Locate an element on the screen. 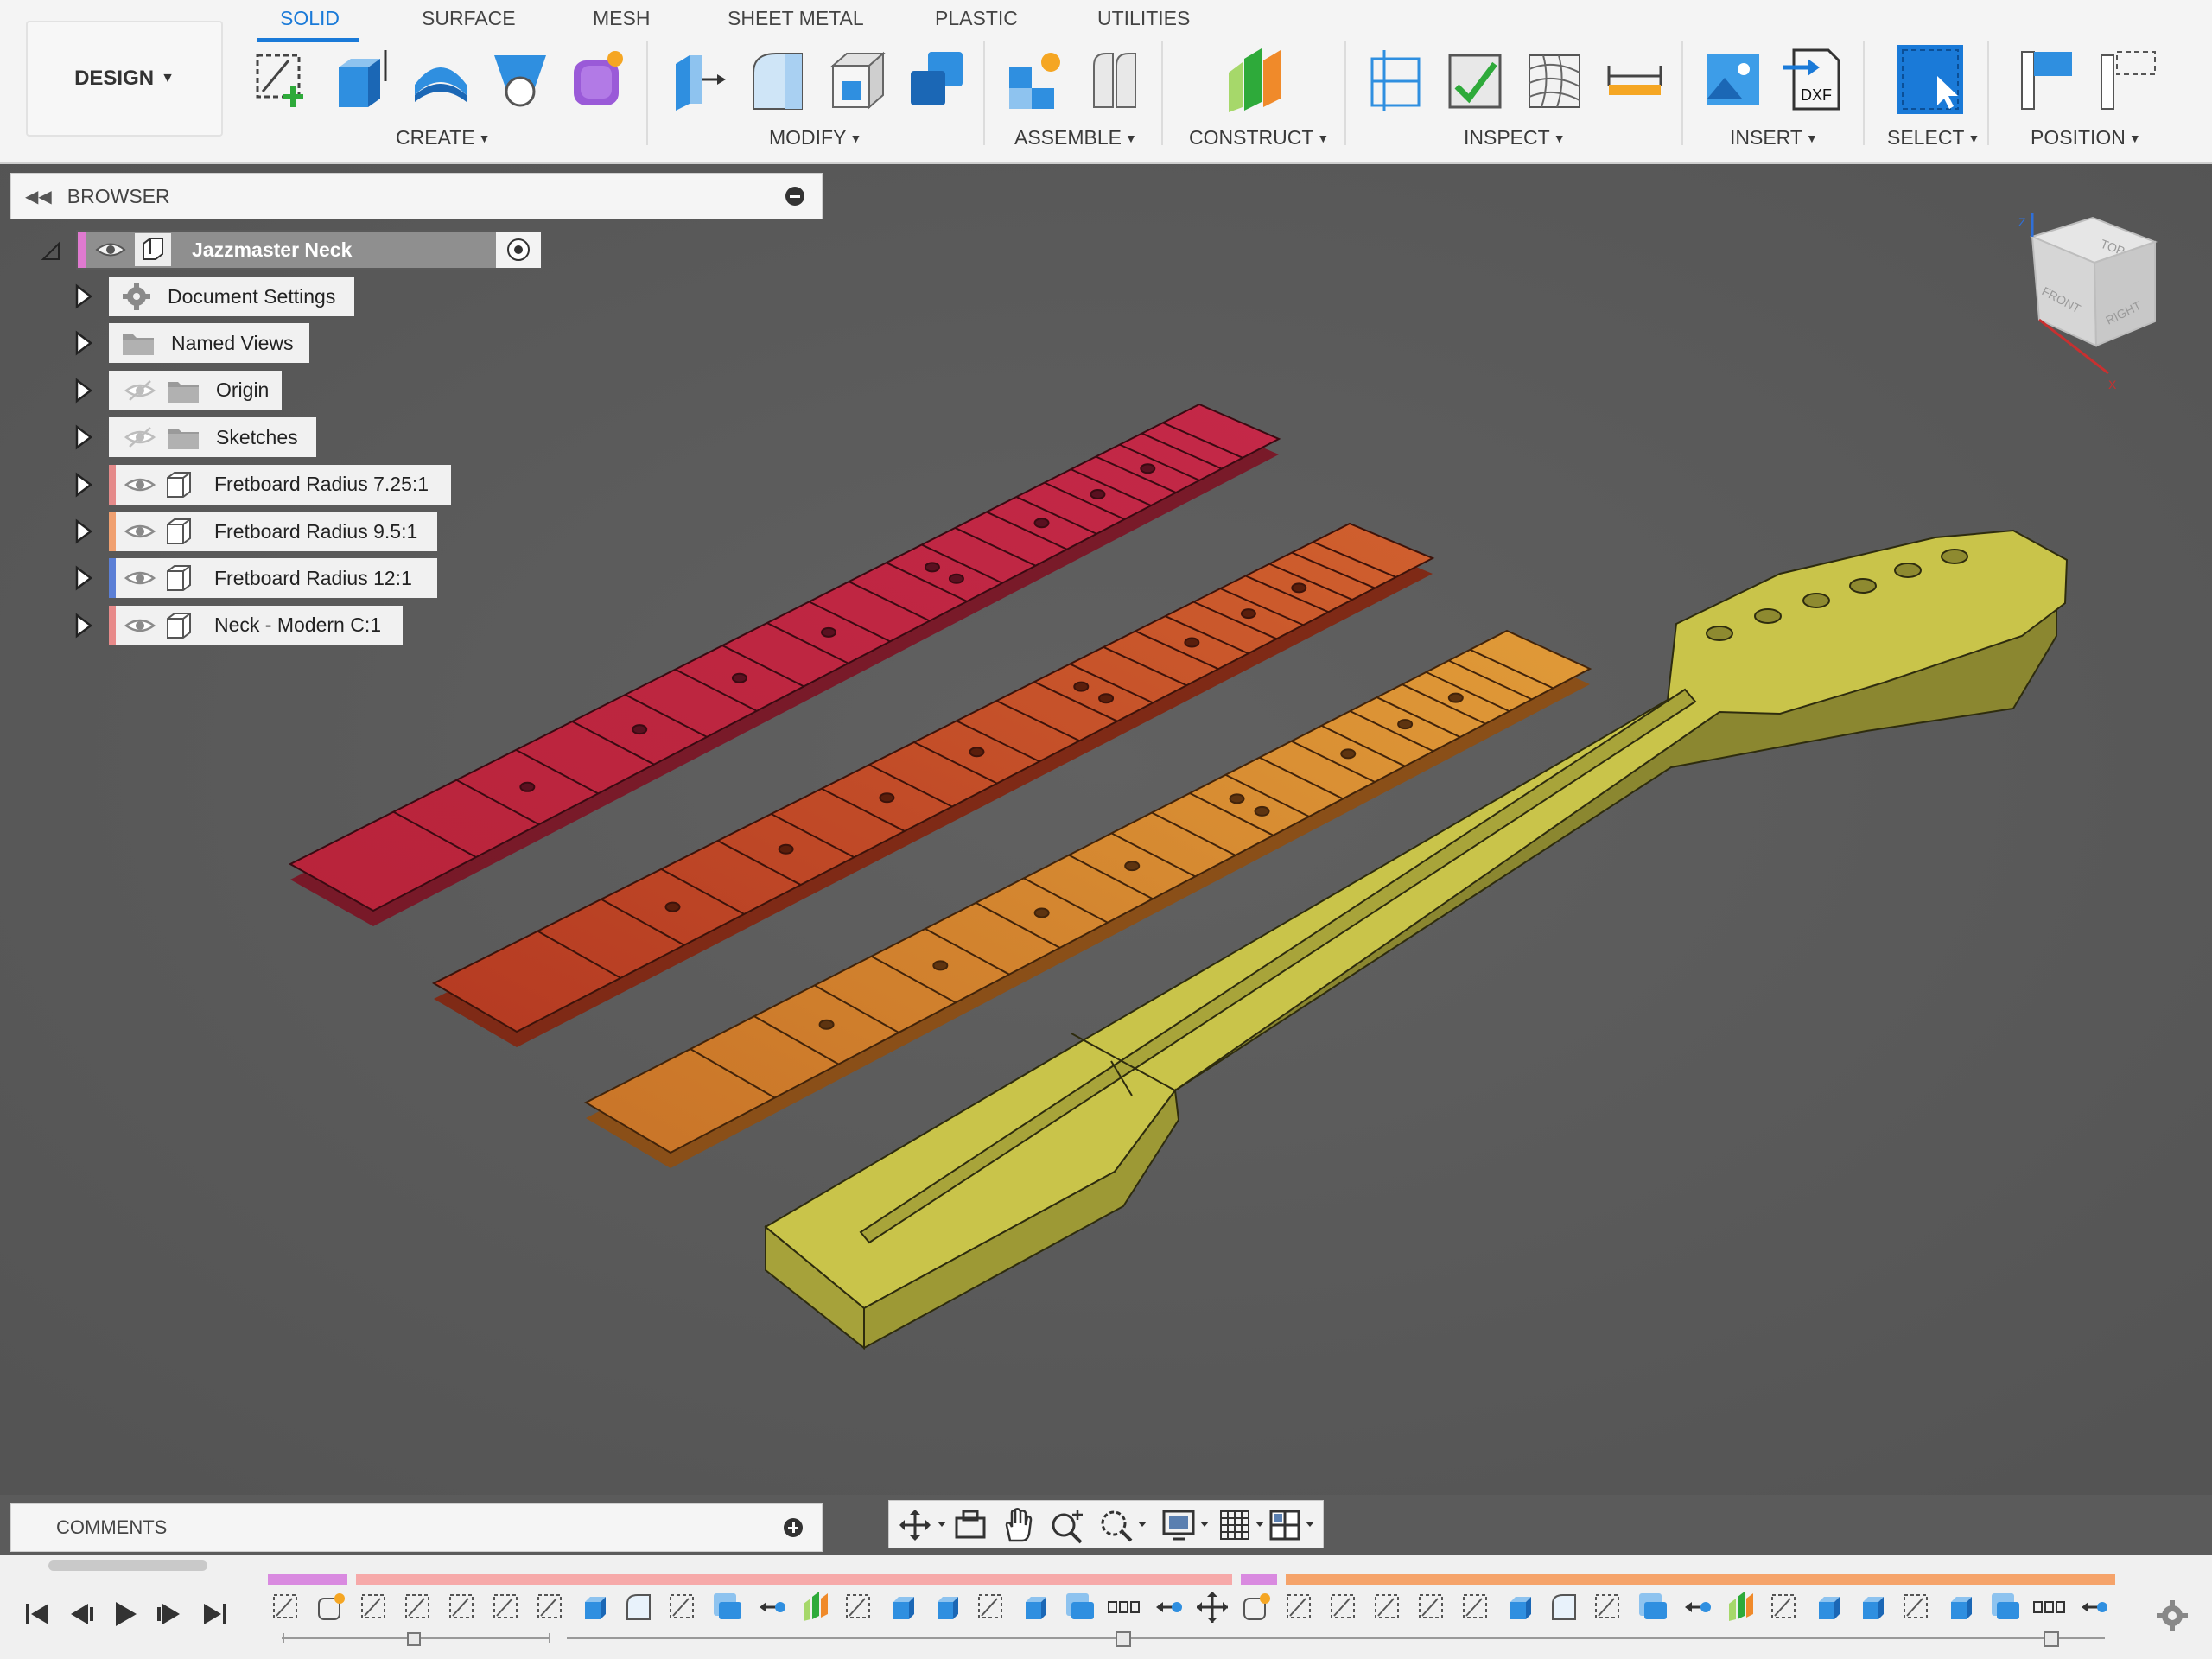 This screenshot has height=1659, width=2212. new-sketch-icon is located at coordinates (282, 79).